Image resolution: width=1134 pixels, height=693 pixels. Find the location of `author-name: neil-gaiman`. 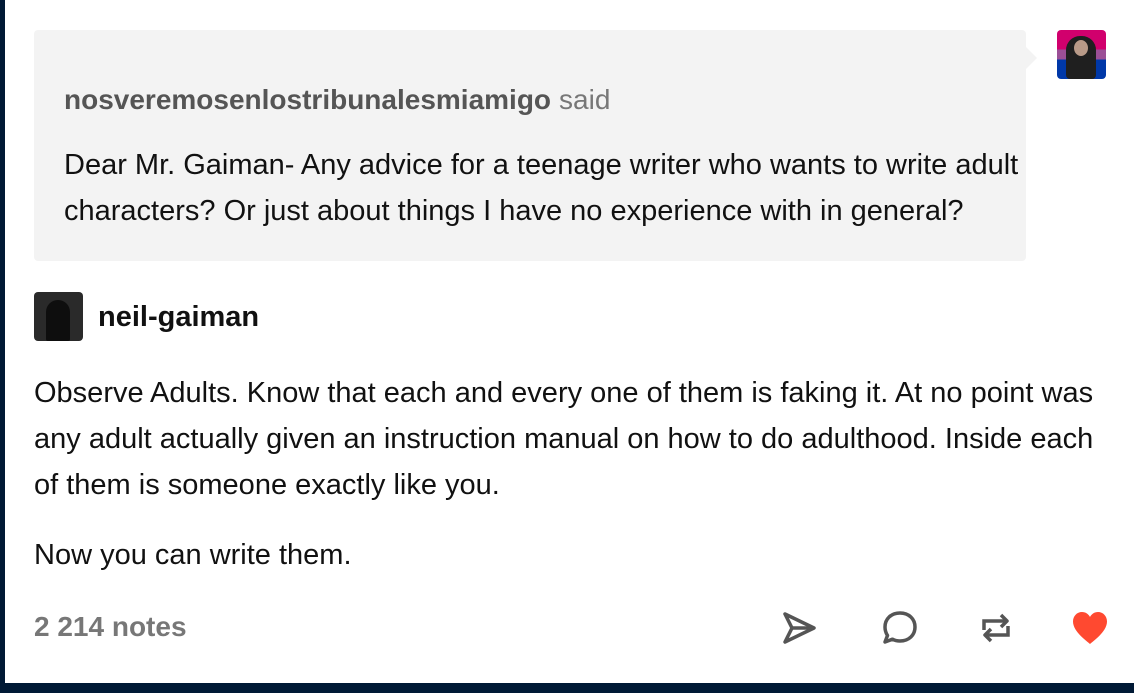

author-name: neil-gaiman is located at coordinates (178, 317).